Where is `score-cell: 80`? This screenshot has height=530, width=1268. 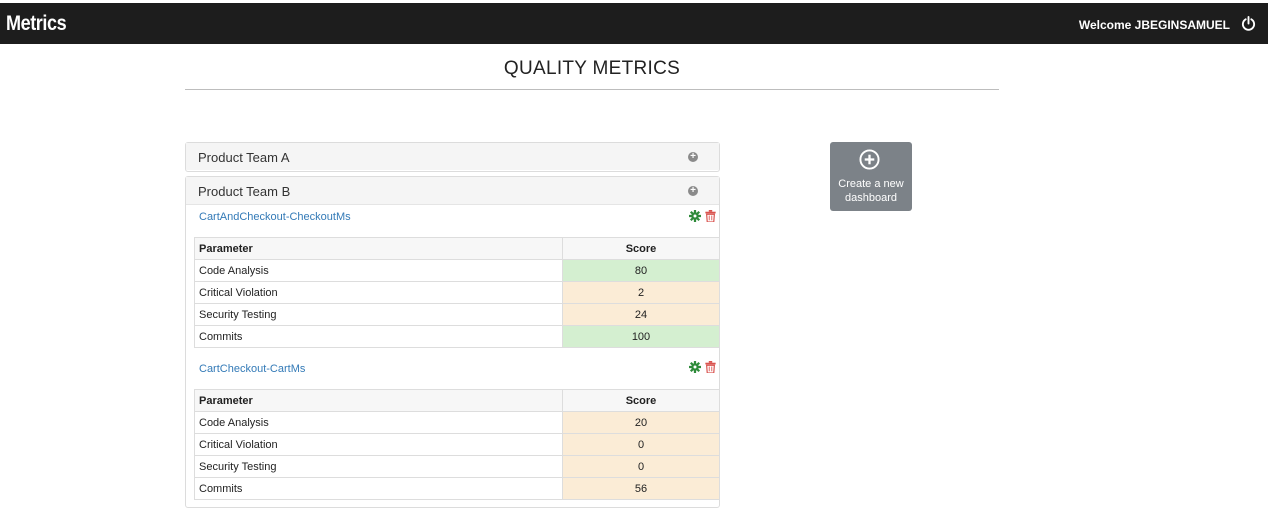
score-cell: 80 is located at coordinates (641, 270).